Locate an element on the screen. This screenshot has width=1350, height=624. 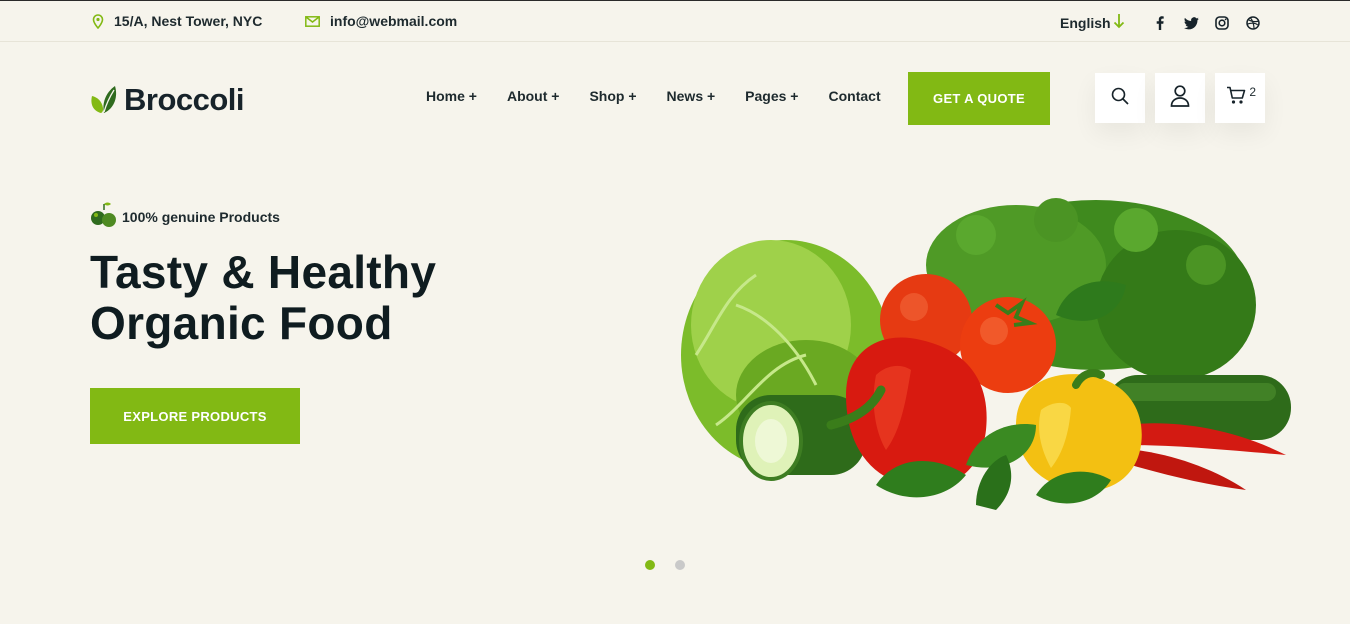
hero-title: Tasty & Healthy Organic Food is located at coordinates (263, 298).